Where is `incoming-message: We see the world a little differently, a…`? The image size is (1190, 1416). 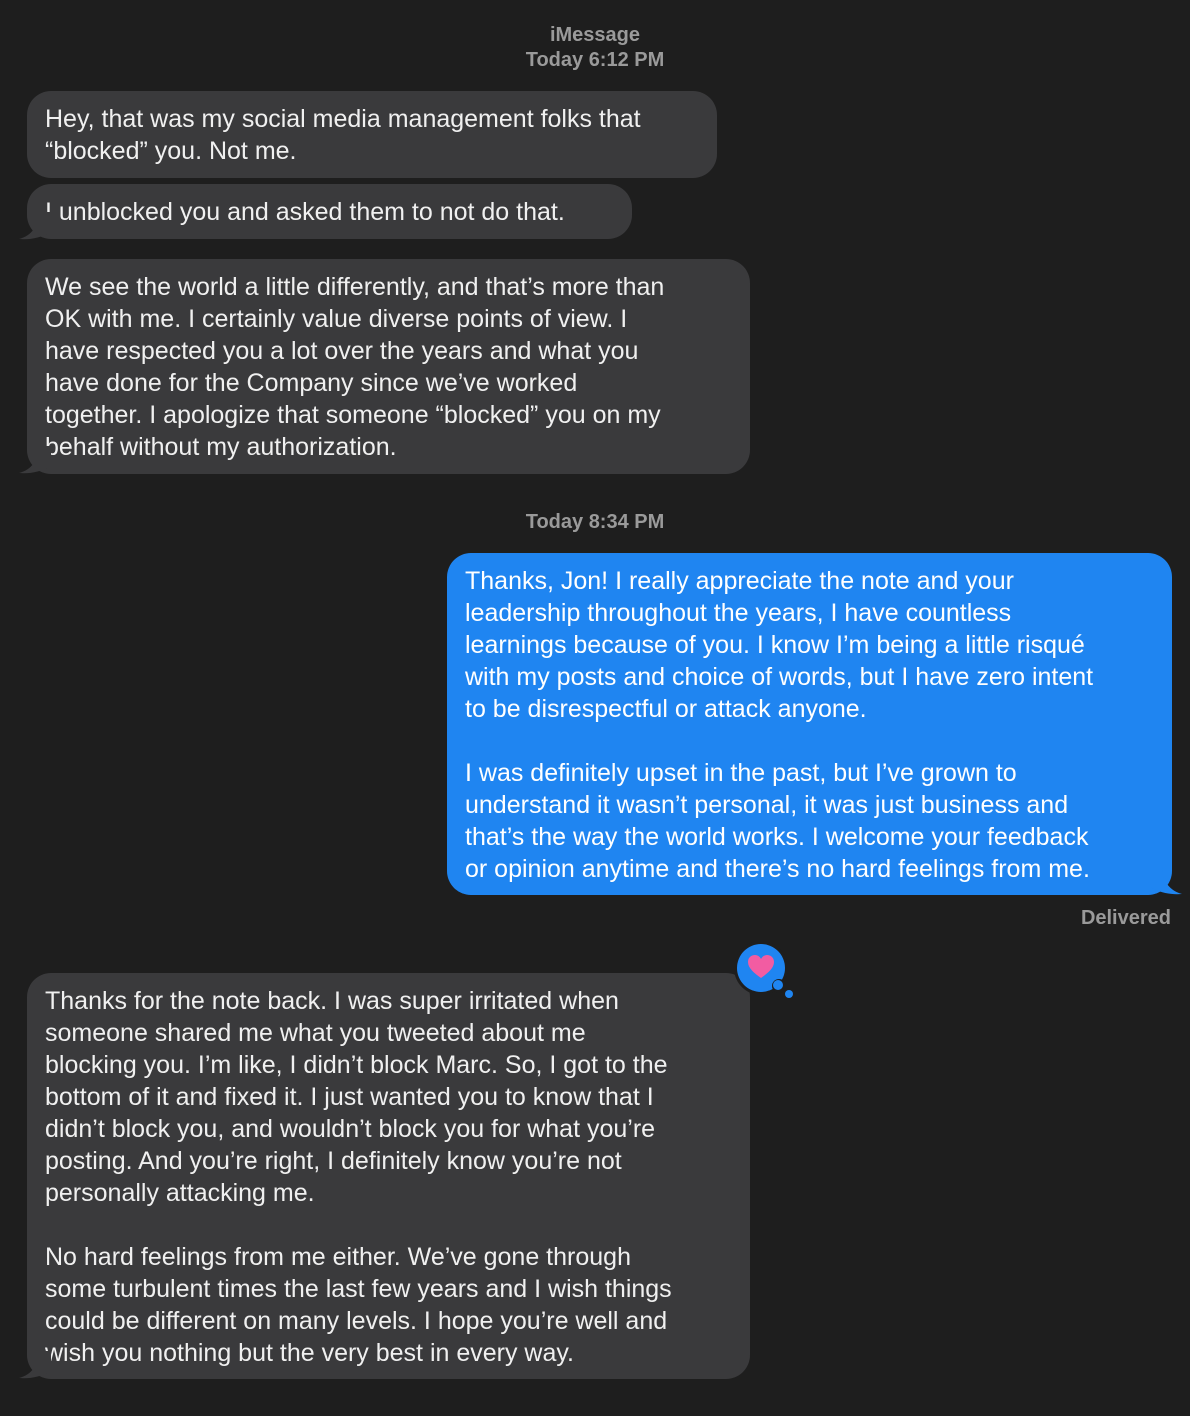
incoming-message: We see the world a little differently, a… is located at coordinates (388, 366).